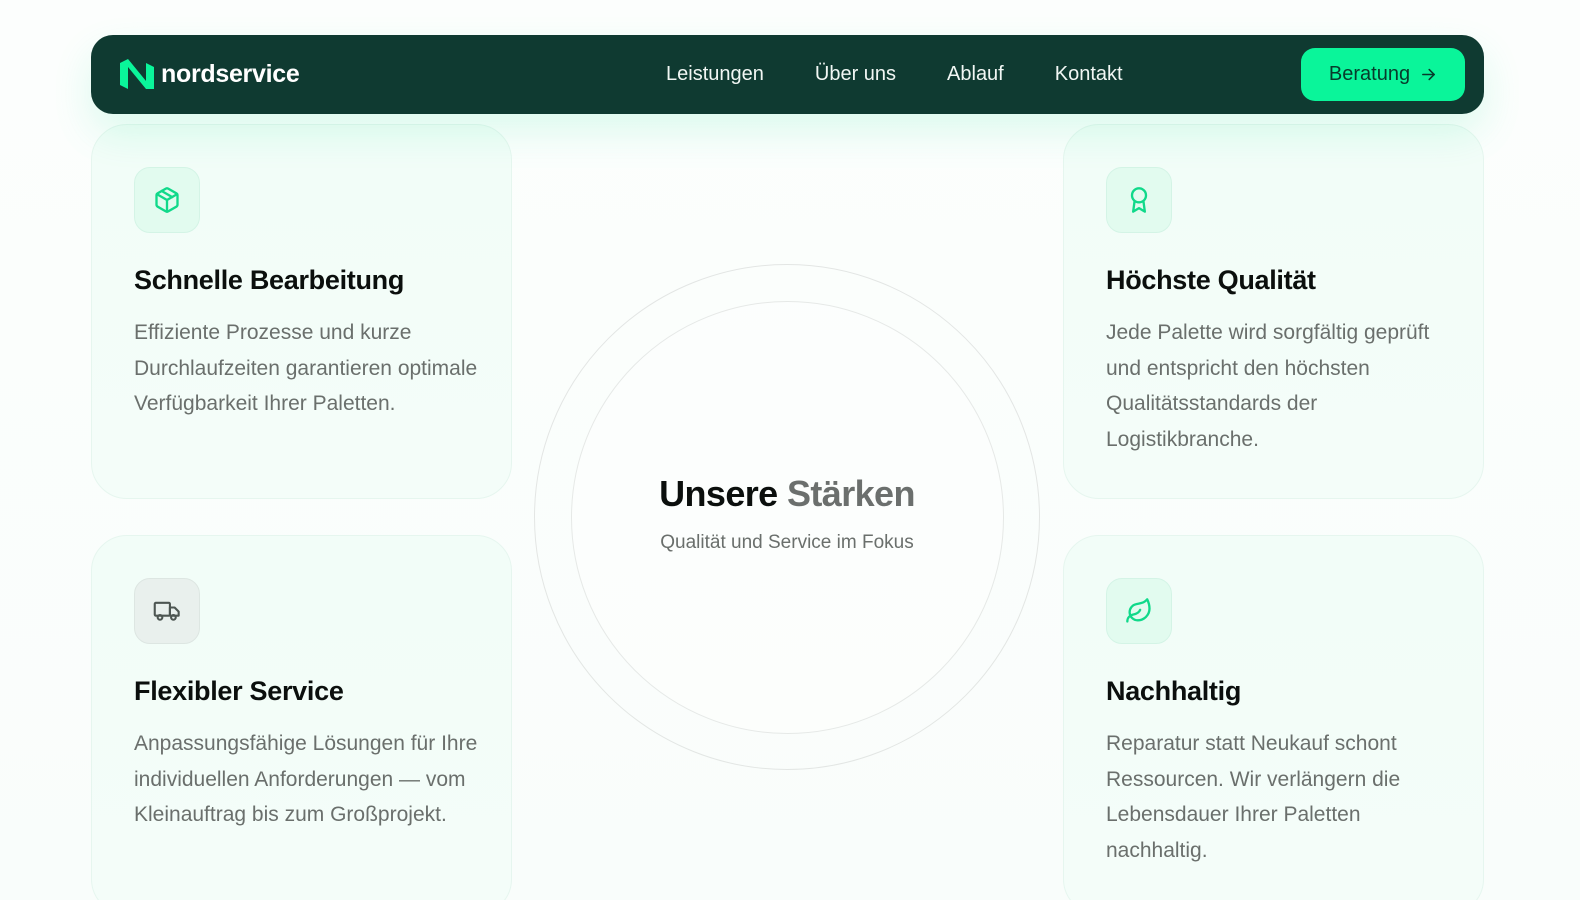 Image resolution: width=1580 pixels, height=900 pixels. I want to click on arrow-right-icon, so click(1429, 74).